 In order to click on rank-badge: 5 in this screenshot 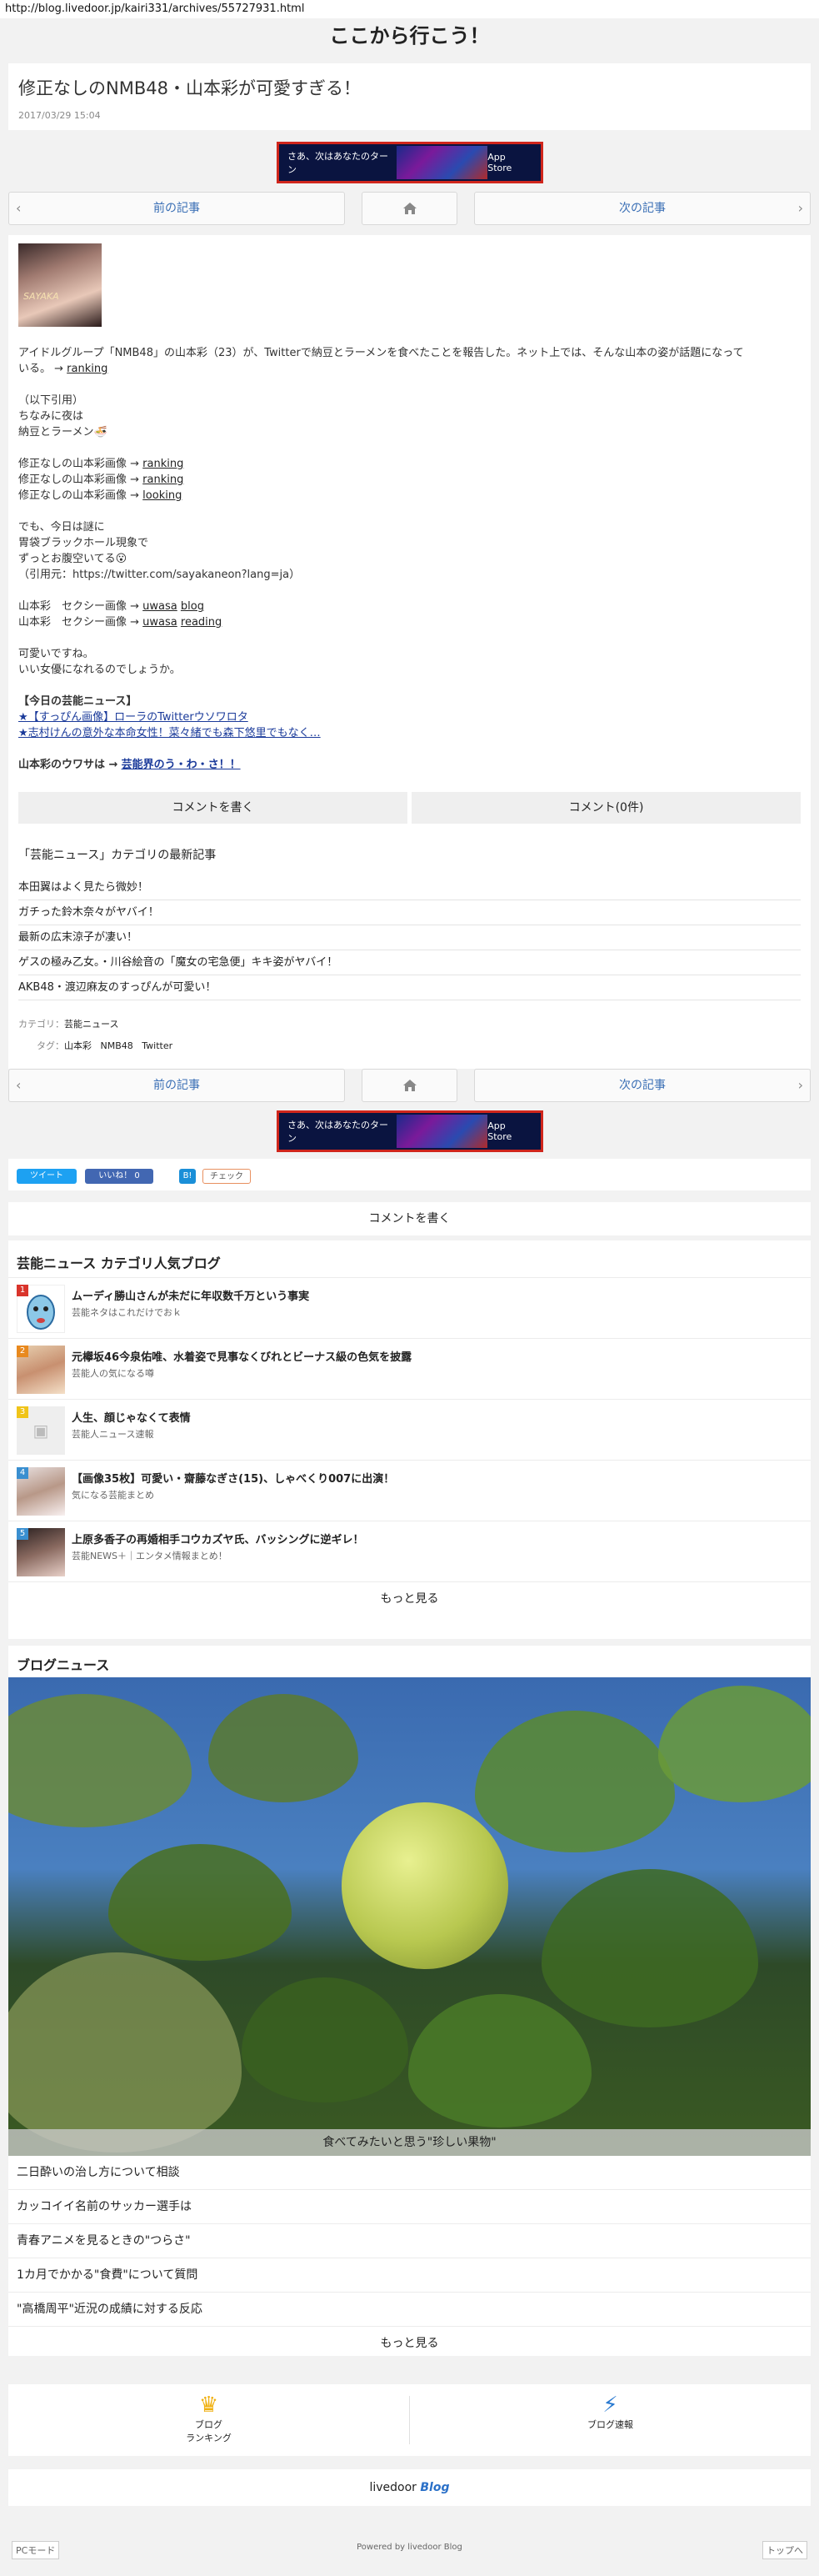, I will do `click(22, 1534)`.